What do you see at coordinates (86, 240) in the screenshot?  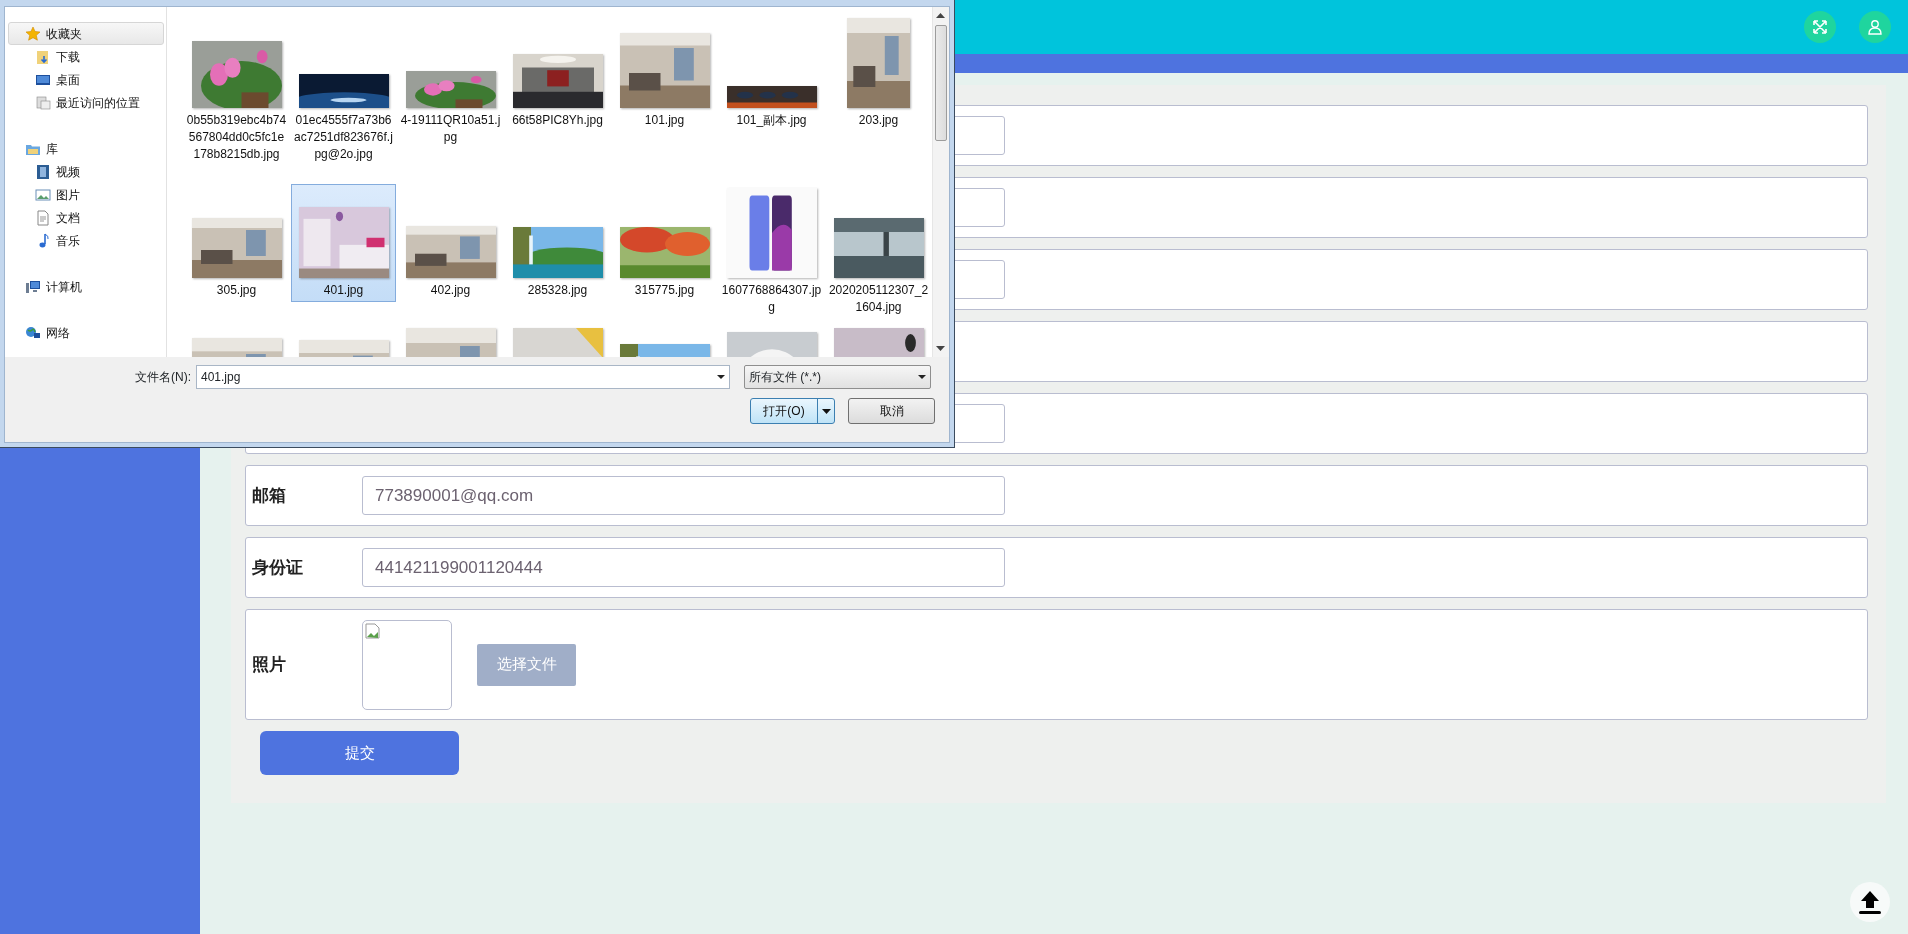 I see `nav-item: 音乐` at bounding box center [86, 240].